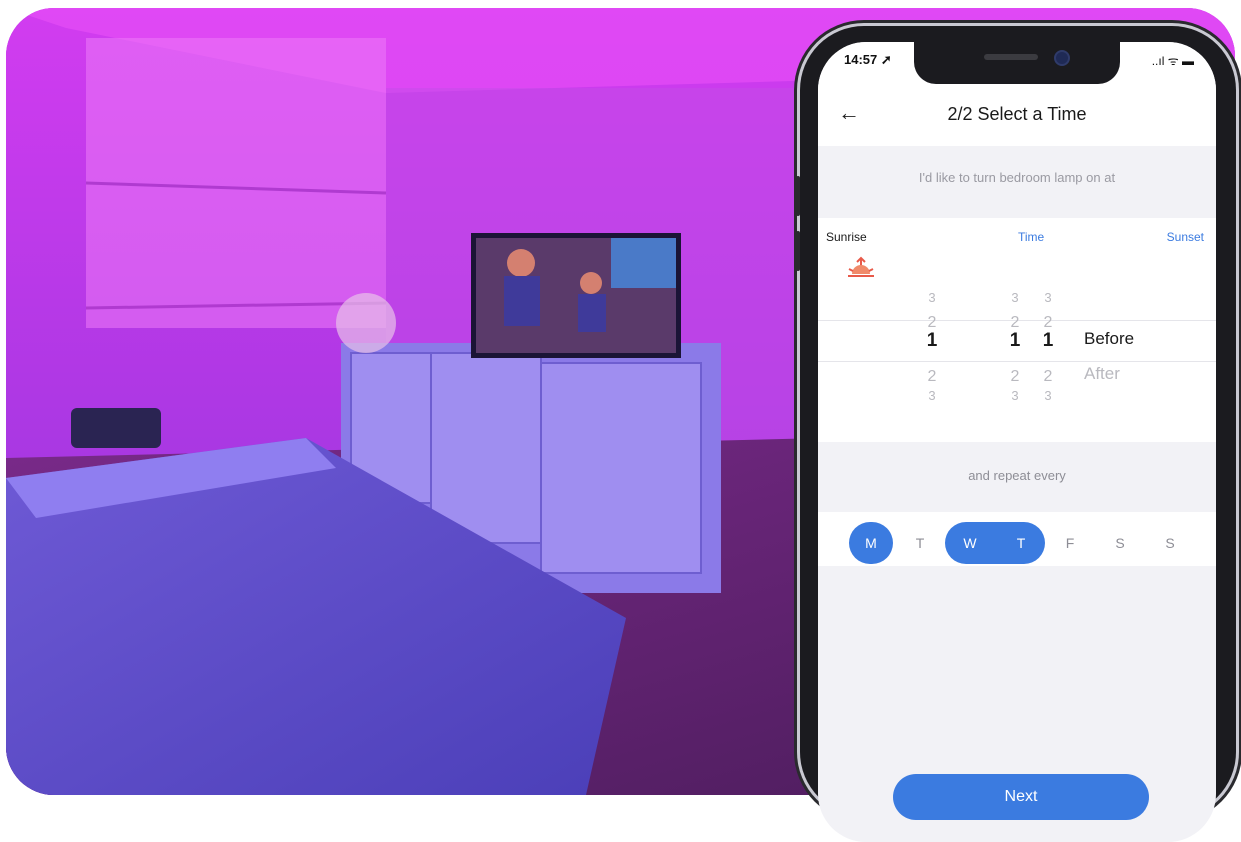  Describe the element at coordinates (861, 266) in the screenshot. I see `sunrise-icon` at that location.